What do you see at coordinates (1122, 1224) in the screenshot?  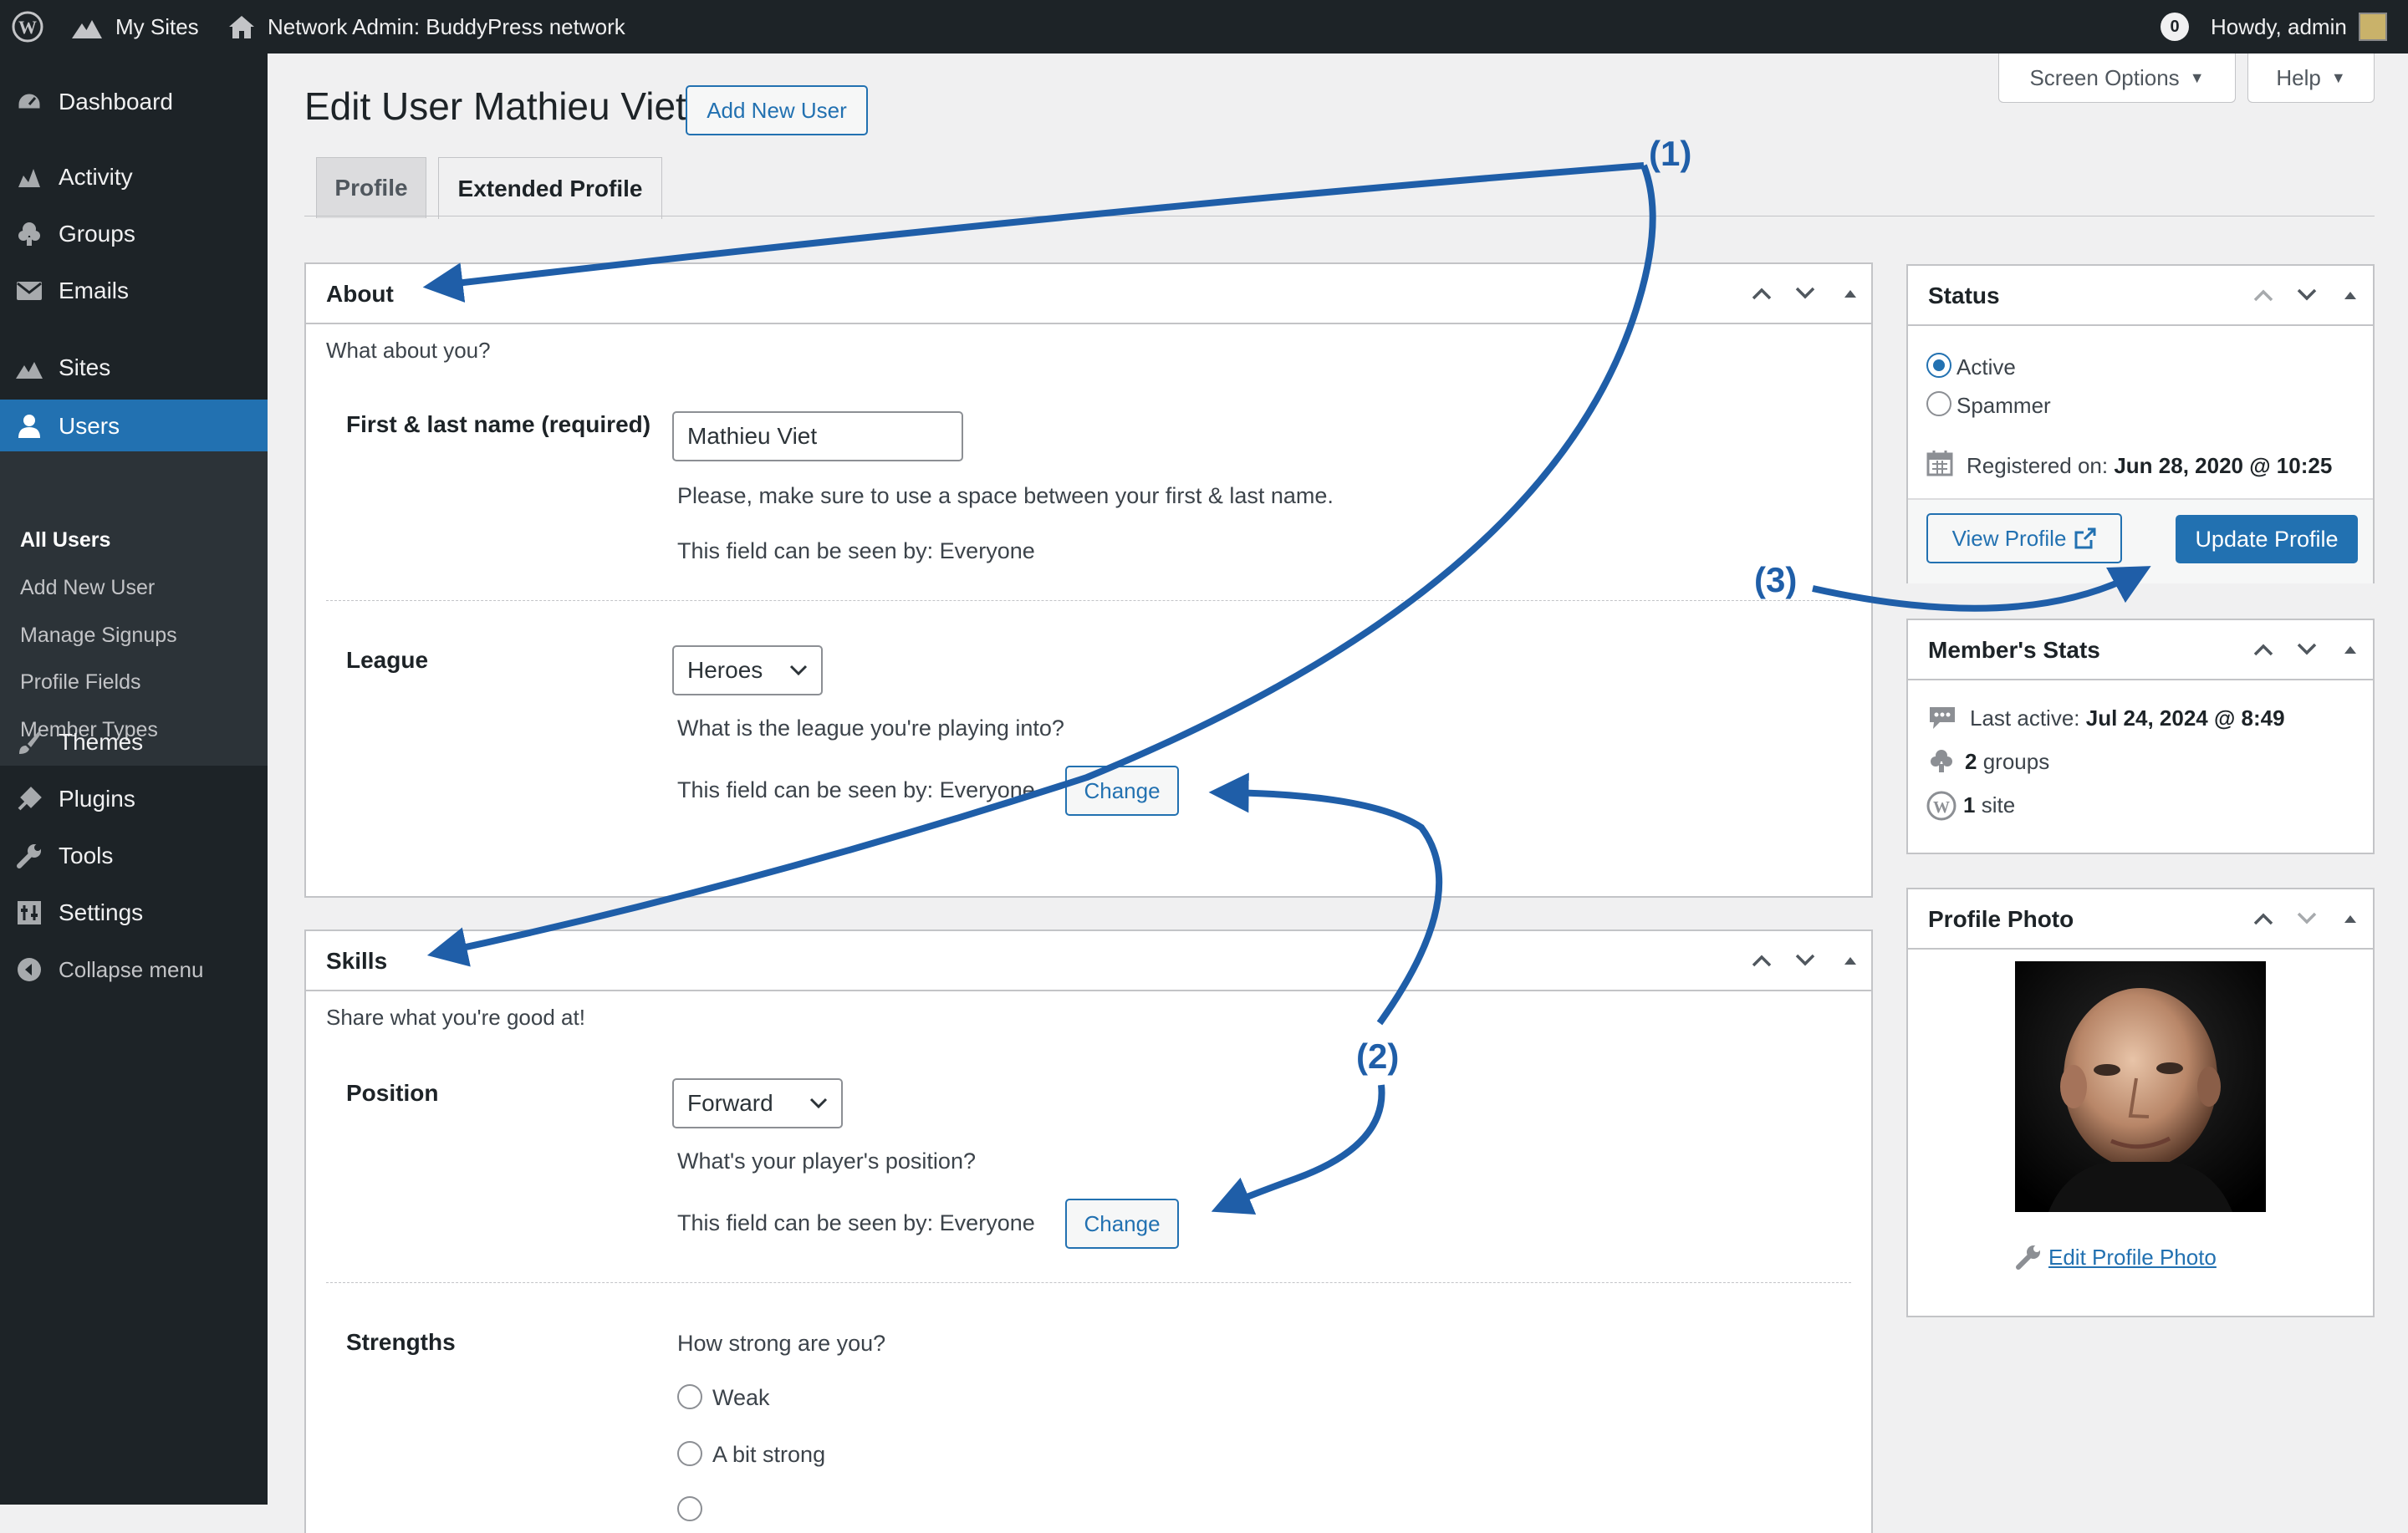 I see `position-change-button: Change` at bounding box center [1122, 1224].